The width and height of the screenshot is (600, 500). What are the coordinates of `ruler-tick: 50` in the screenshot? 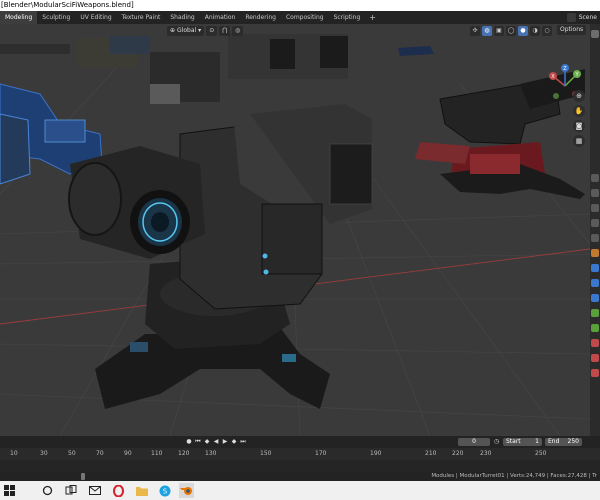 It's located at (72, 453).